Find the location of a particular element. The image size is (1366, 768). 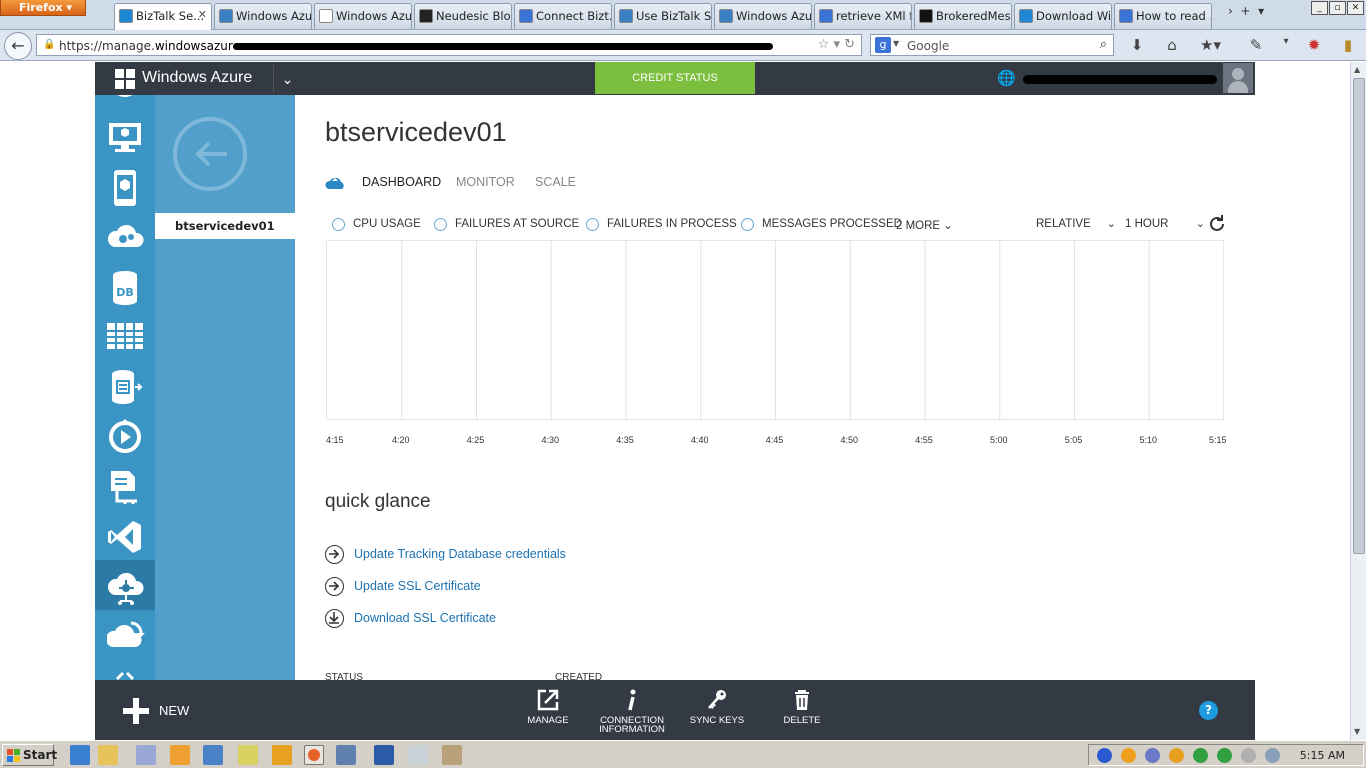

download-ssl-certificate-link: Download SSL Certificate is located at coordinates (425, 619).